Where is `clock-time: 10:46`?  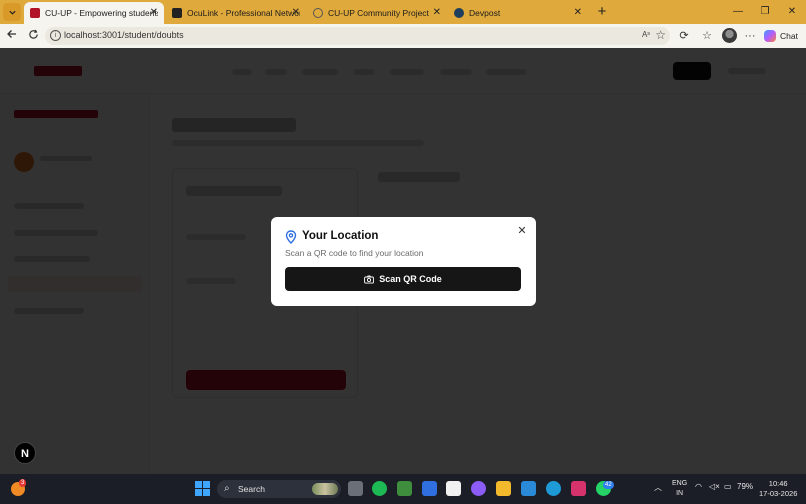 clock-time: 10:46 is located at coordinates (778, 483).